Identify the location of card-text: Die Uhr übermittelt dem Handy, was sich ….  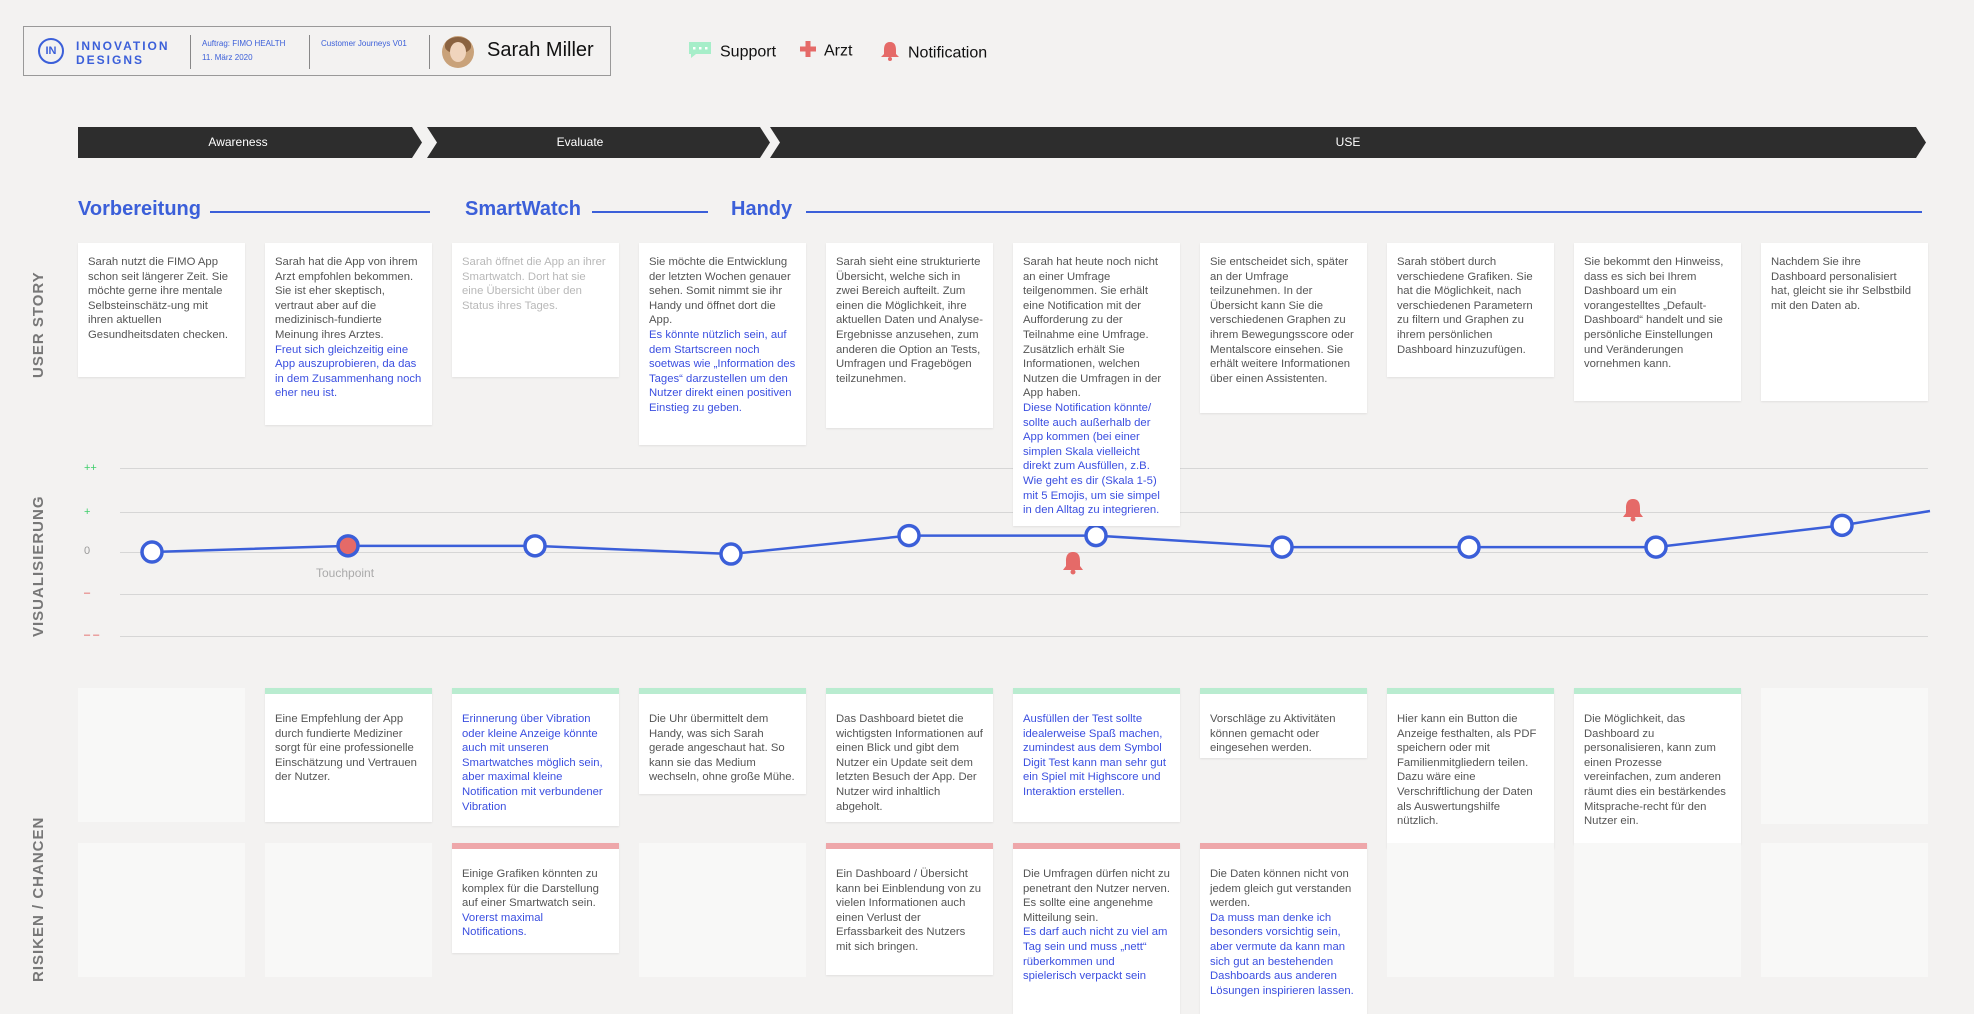
(722, 748).